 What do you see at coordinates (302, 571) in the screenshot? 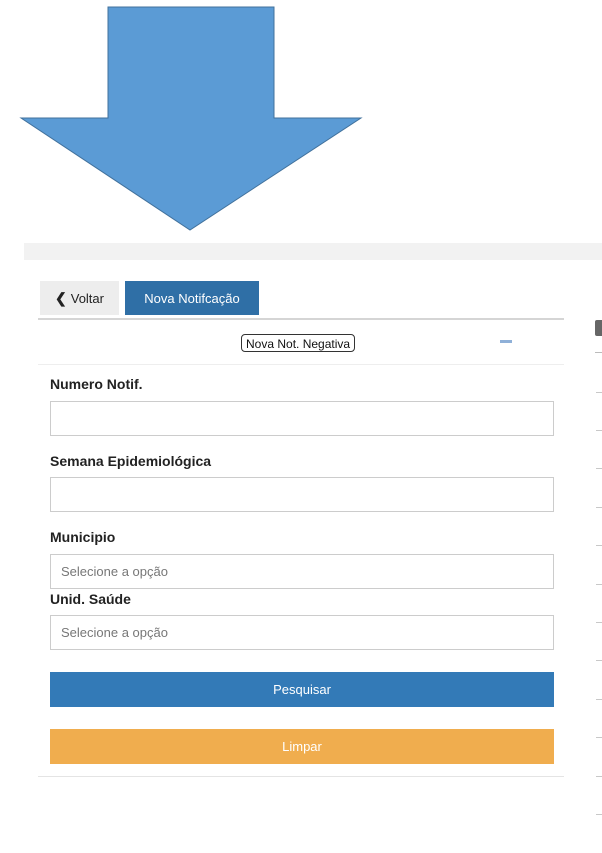
I see `municipio-select: Selecione a opção` at bounding box center [302, 571].